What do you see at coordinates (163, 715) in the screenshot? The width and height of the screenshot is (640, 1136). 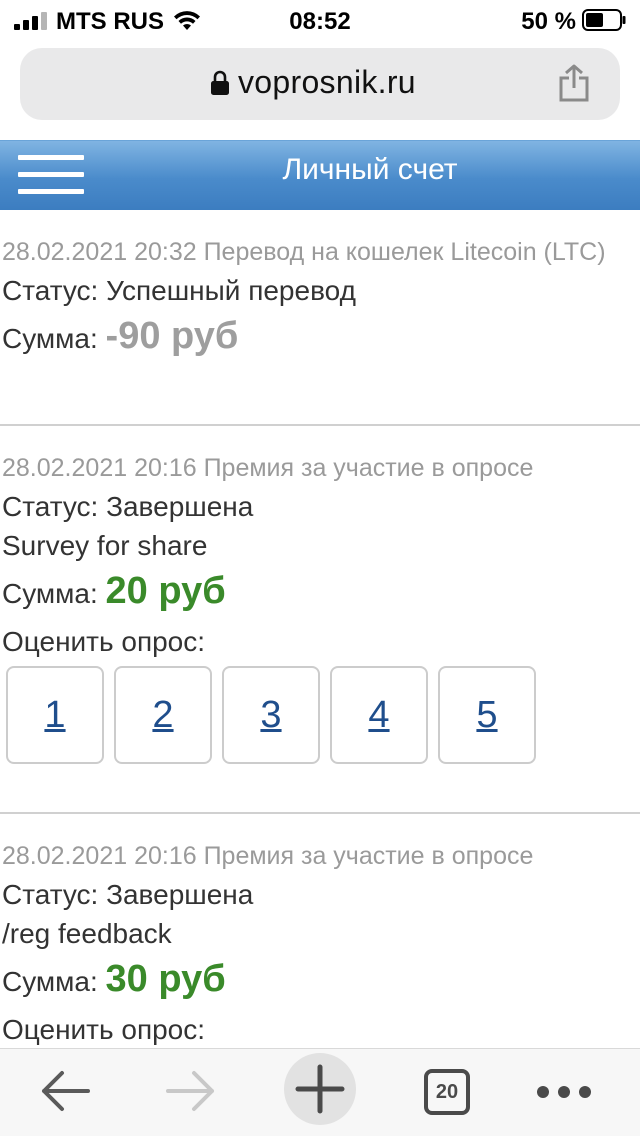 I see `rate-button-2: 2` at bounding box center [163, 715].